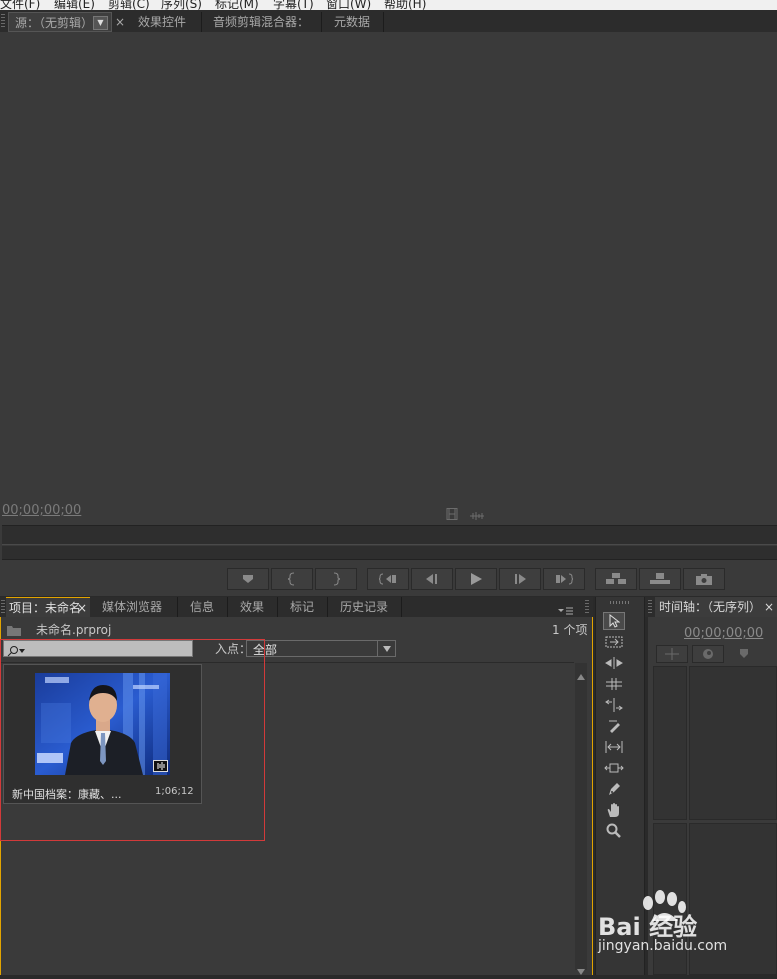  What do you see at coordinates (100, 23) in the screenshot?
I see `chevron-down-icon: ▼` at bounding box center [100, 23].